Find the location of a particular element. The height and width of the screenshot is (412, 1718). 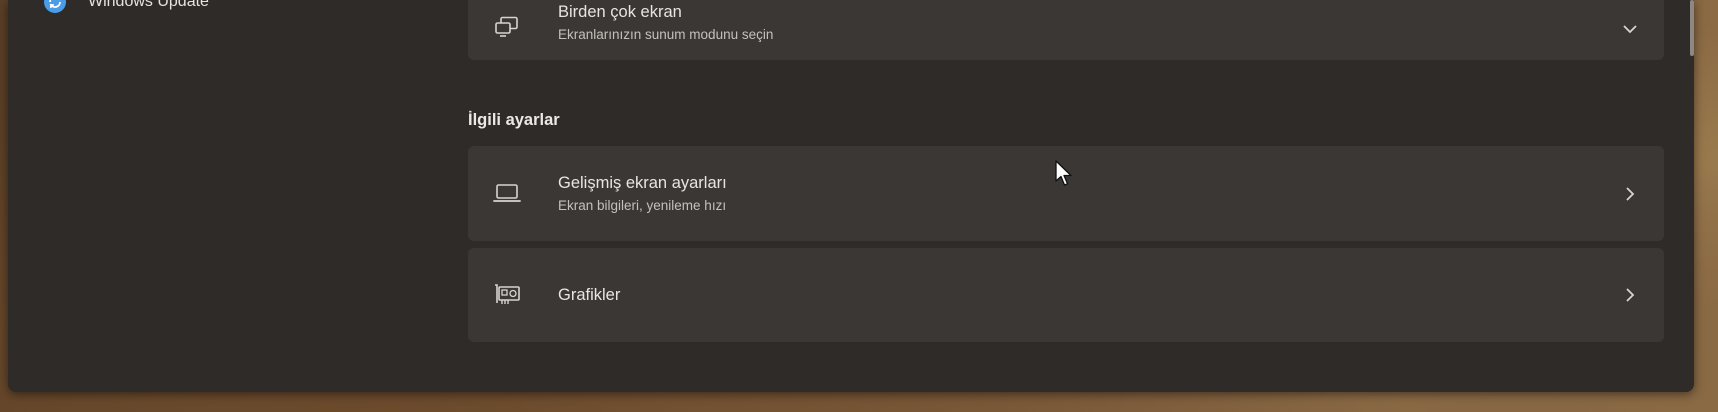

related-settings-heading: İlgili ayarlar is located at coordinates (514, 120).